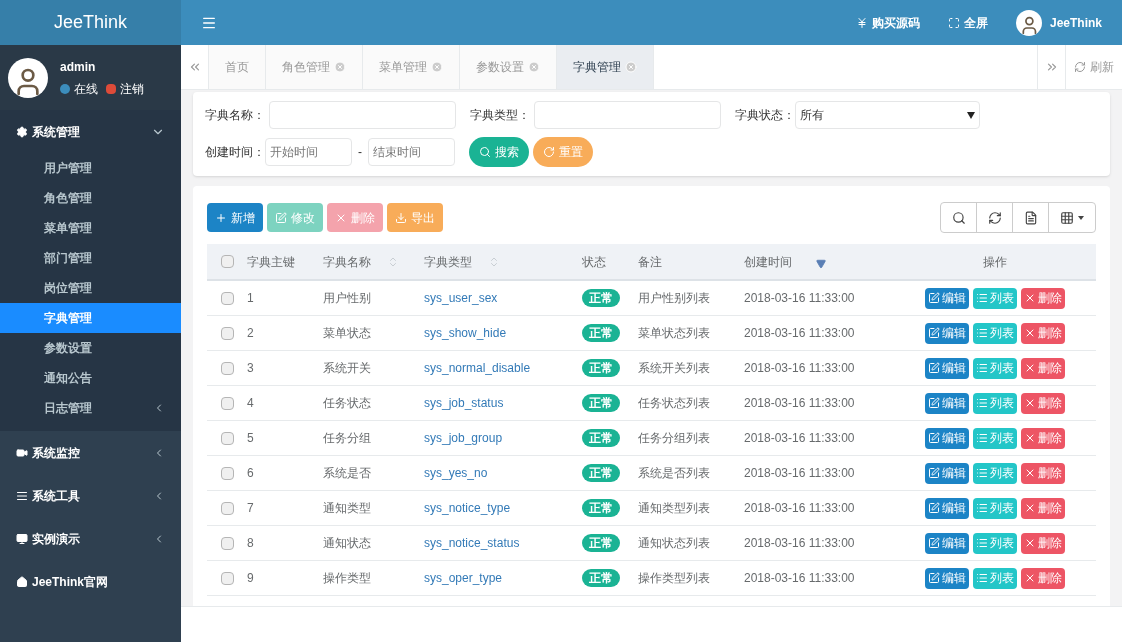  I want to click on refresh-button: 刷新, so click(1093, 67).